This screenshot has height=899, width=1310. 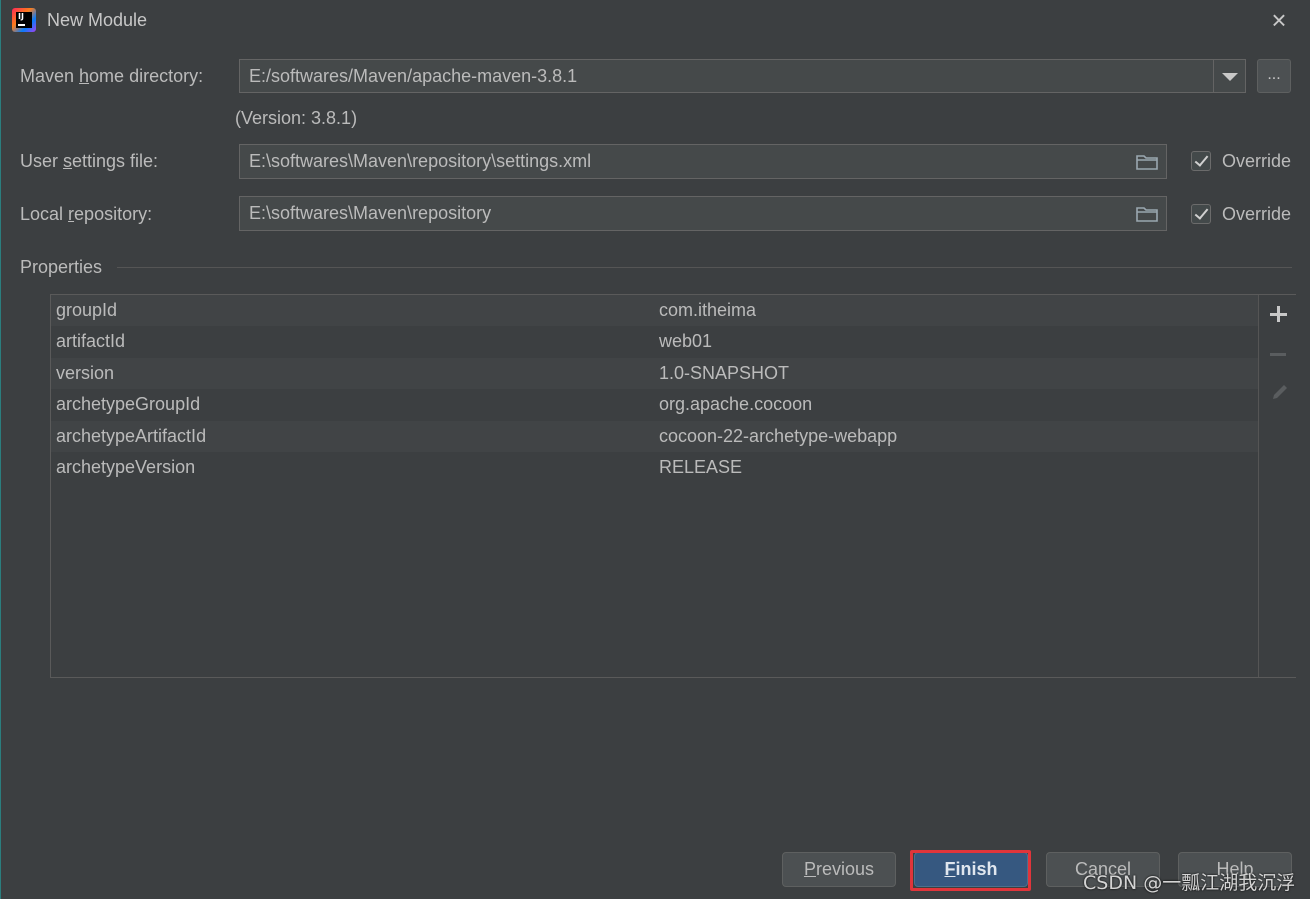 What do you see at coordinates (839, 869) in the screenshot?
I see `previous-button: Previous` at bounding box center [839, 869].